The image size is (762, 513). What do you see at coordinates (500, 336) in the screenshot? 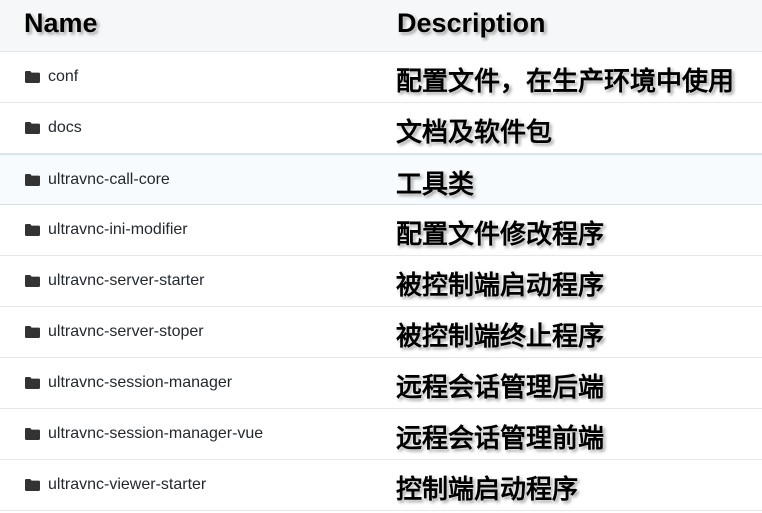
I see `folder-description: 被控制端终止程序` at bounding box center [500, 336].